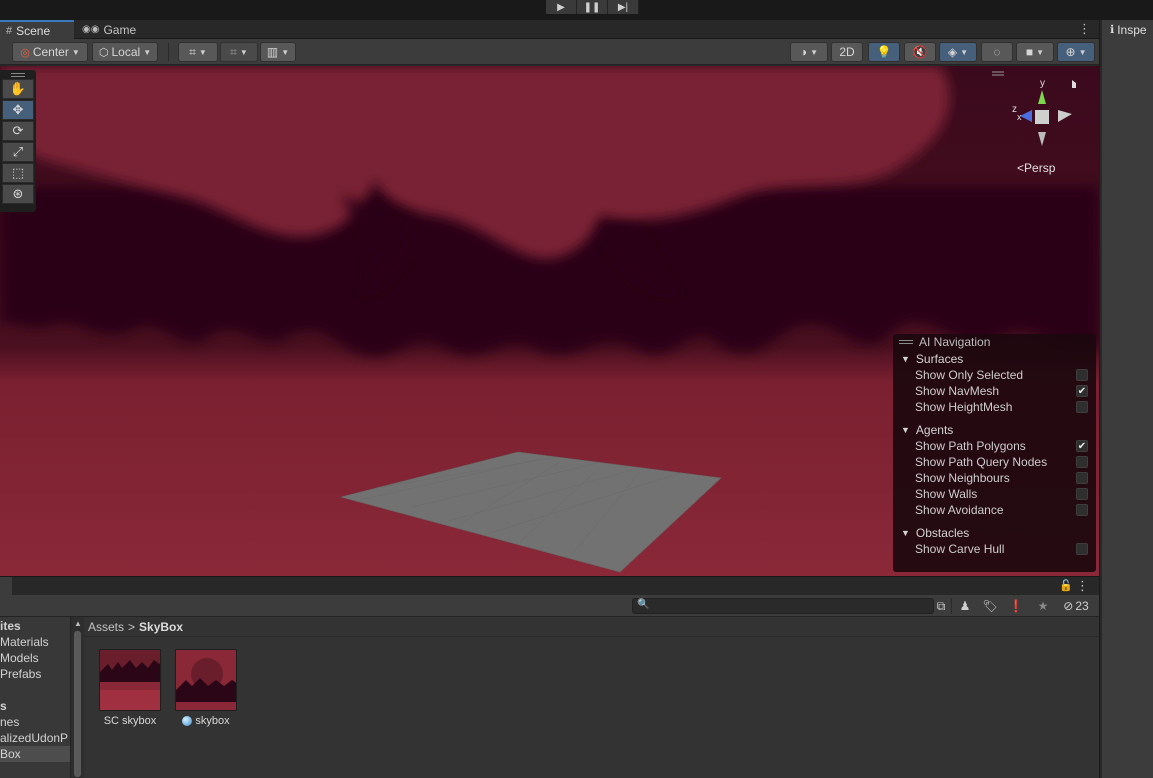  Describe the element at coordinates (847, 52) in the screenshot. I see `toggle-2d-button: 2D` at that location.